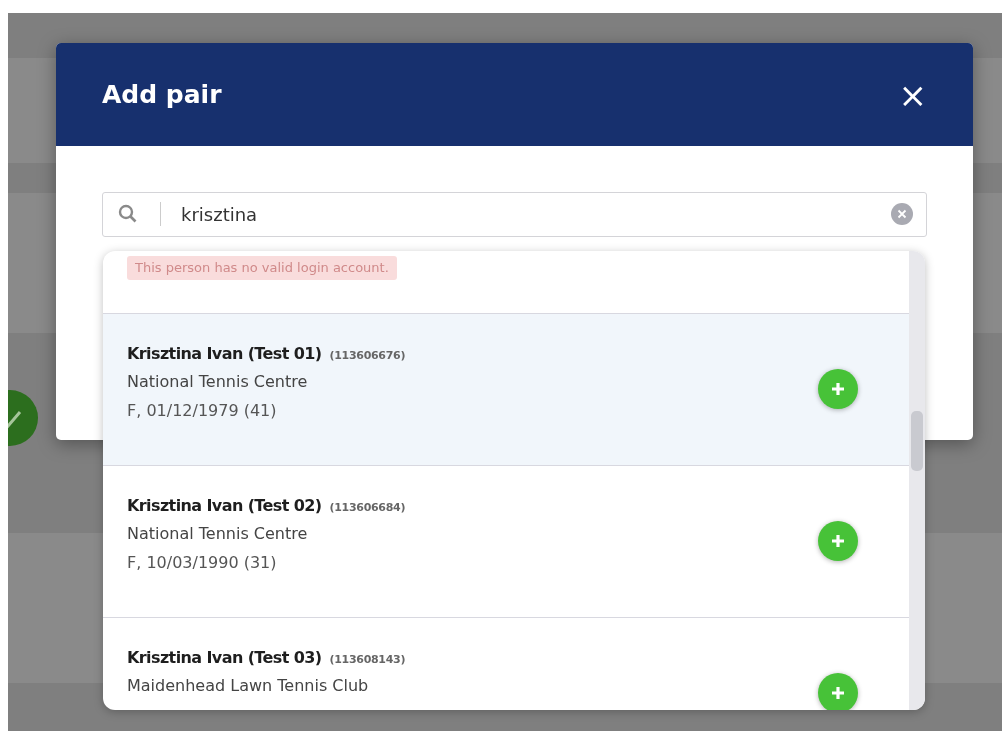 Image resolution: width=1002 pixels, height=731 pixels. Describe the element at coordinates (202, 563) in the screenshot. I see `player-details: F, 10/03/1990 (31)` at that location.